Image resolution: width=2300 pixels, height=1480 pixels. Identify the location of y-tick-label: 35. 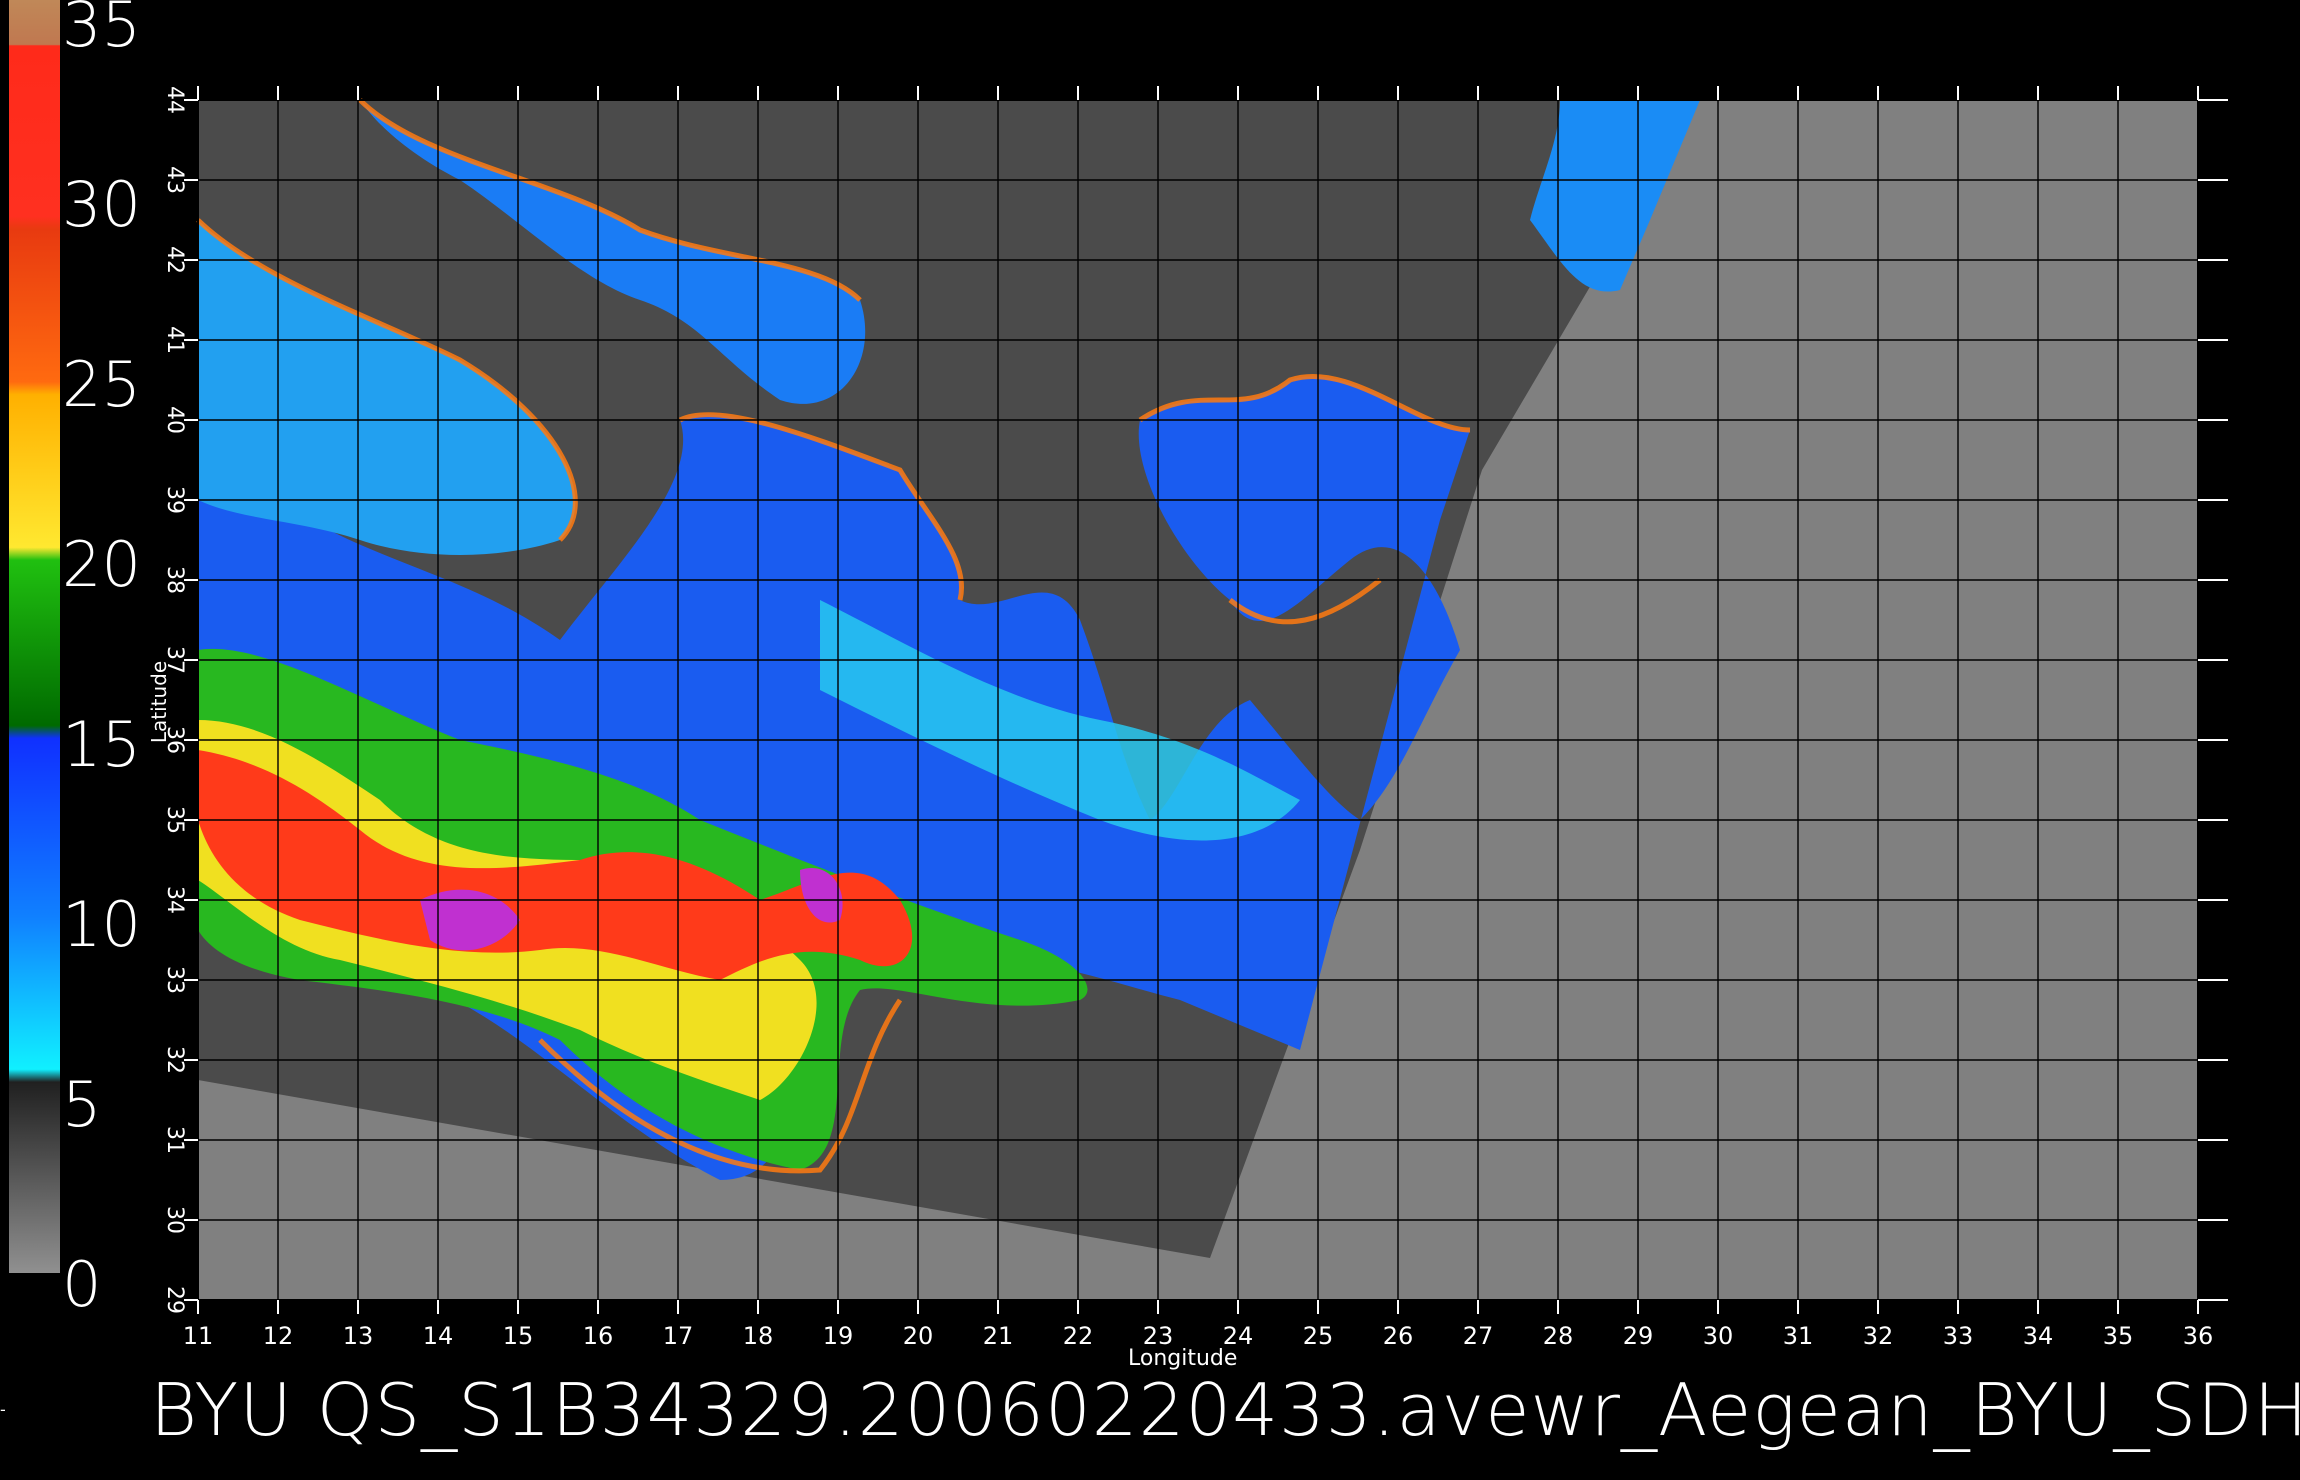
(174, 820).